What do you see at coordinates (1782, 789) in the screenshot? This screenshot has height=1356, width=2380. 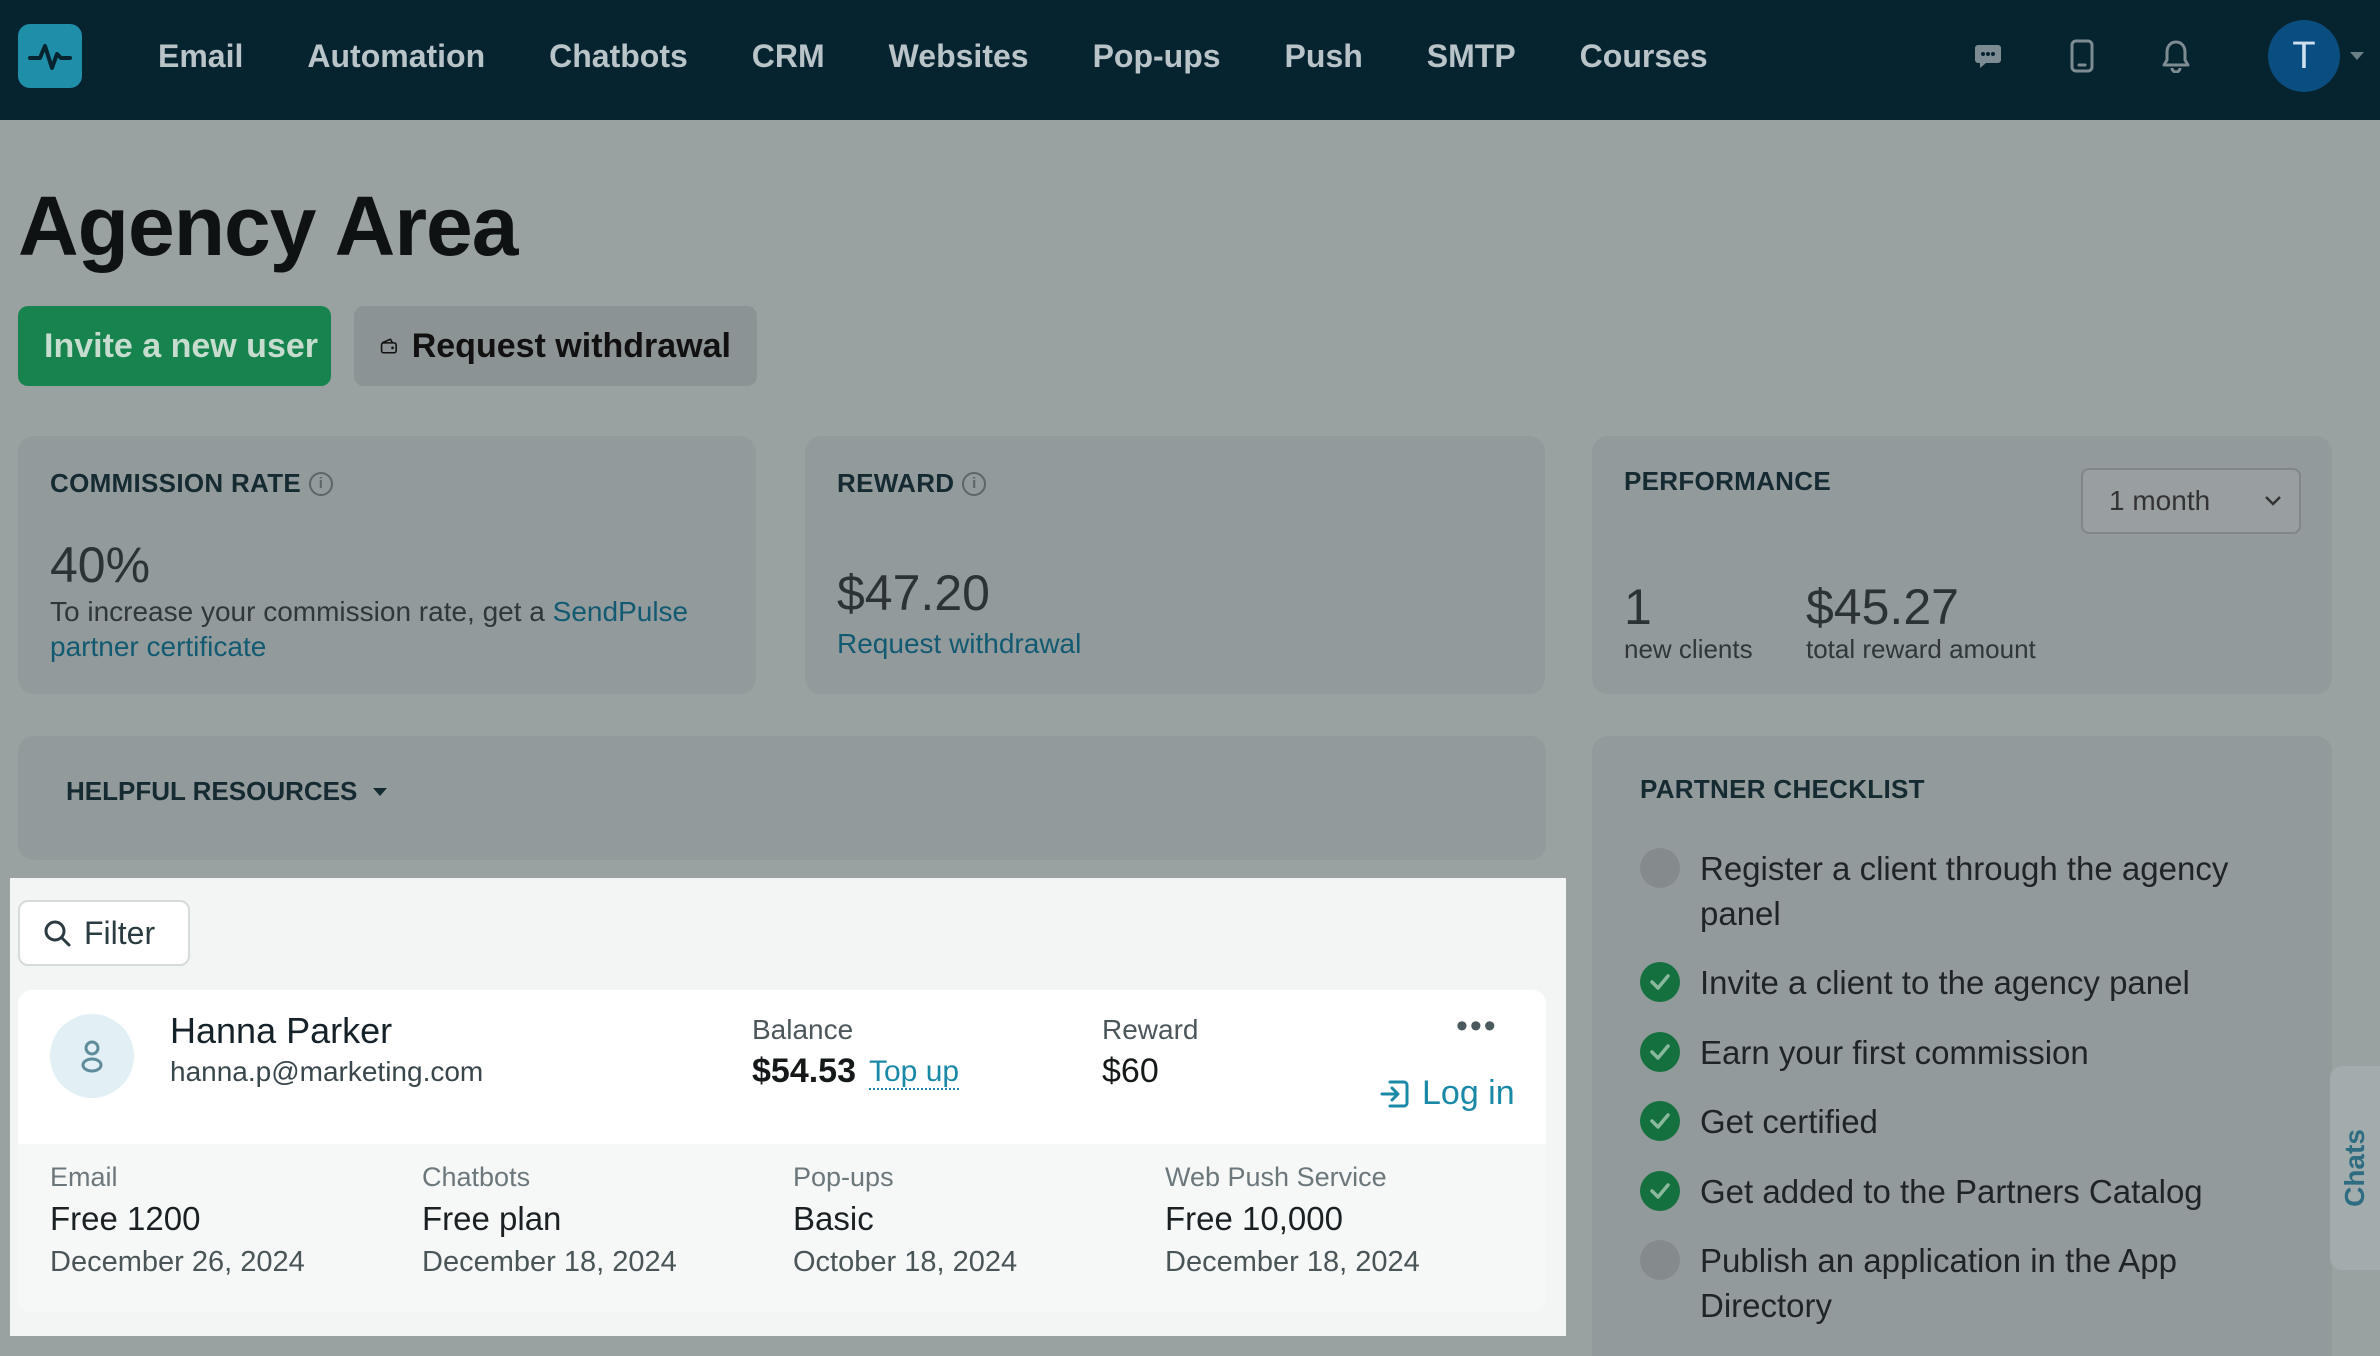 I see `partner-checklist-label: PARTNER CHECKLIST` at bounding box center [1782, 789].